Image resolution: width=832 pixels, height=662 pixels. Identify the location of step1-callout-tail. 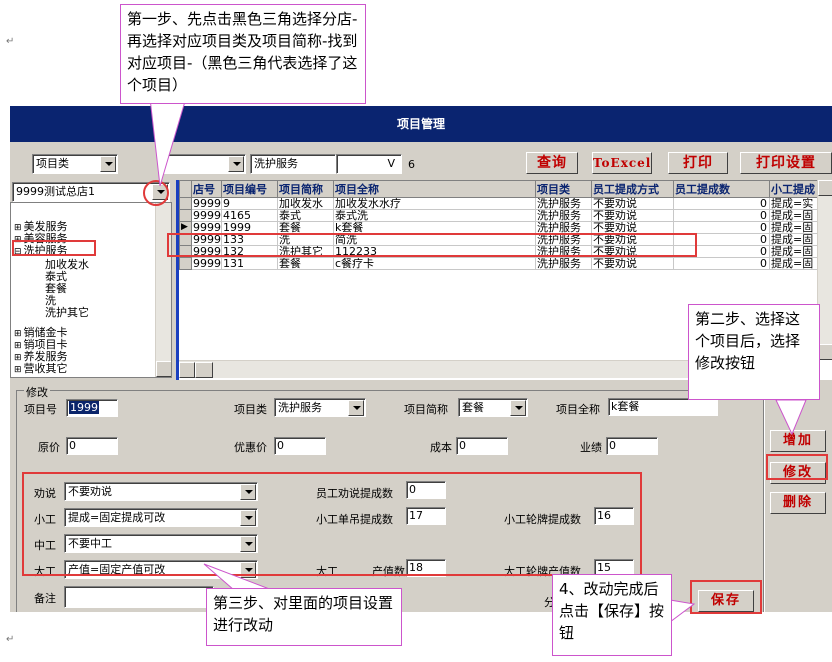
(168, 142).